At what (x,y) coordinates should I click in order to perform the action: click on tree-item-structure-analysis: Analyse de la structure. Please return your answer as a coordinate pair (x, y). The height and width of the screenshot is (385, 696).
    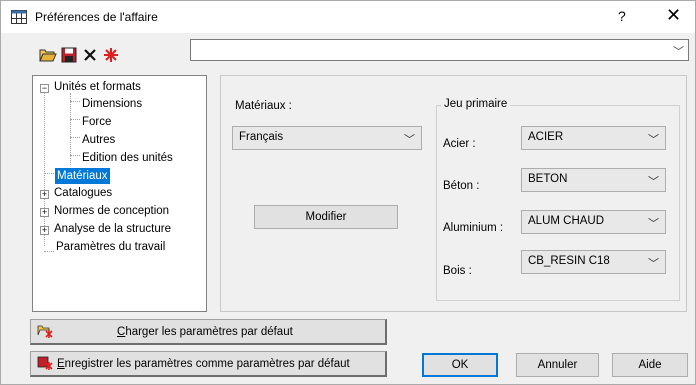
    Looking at the image, I should click on (112, 229).